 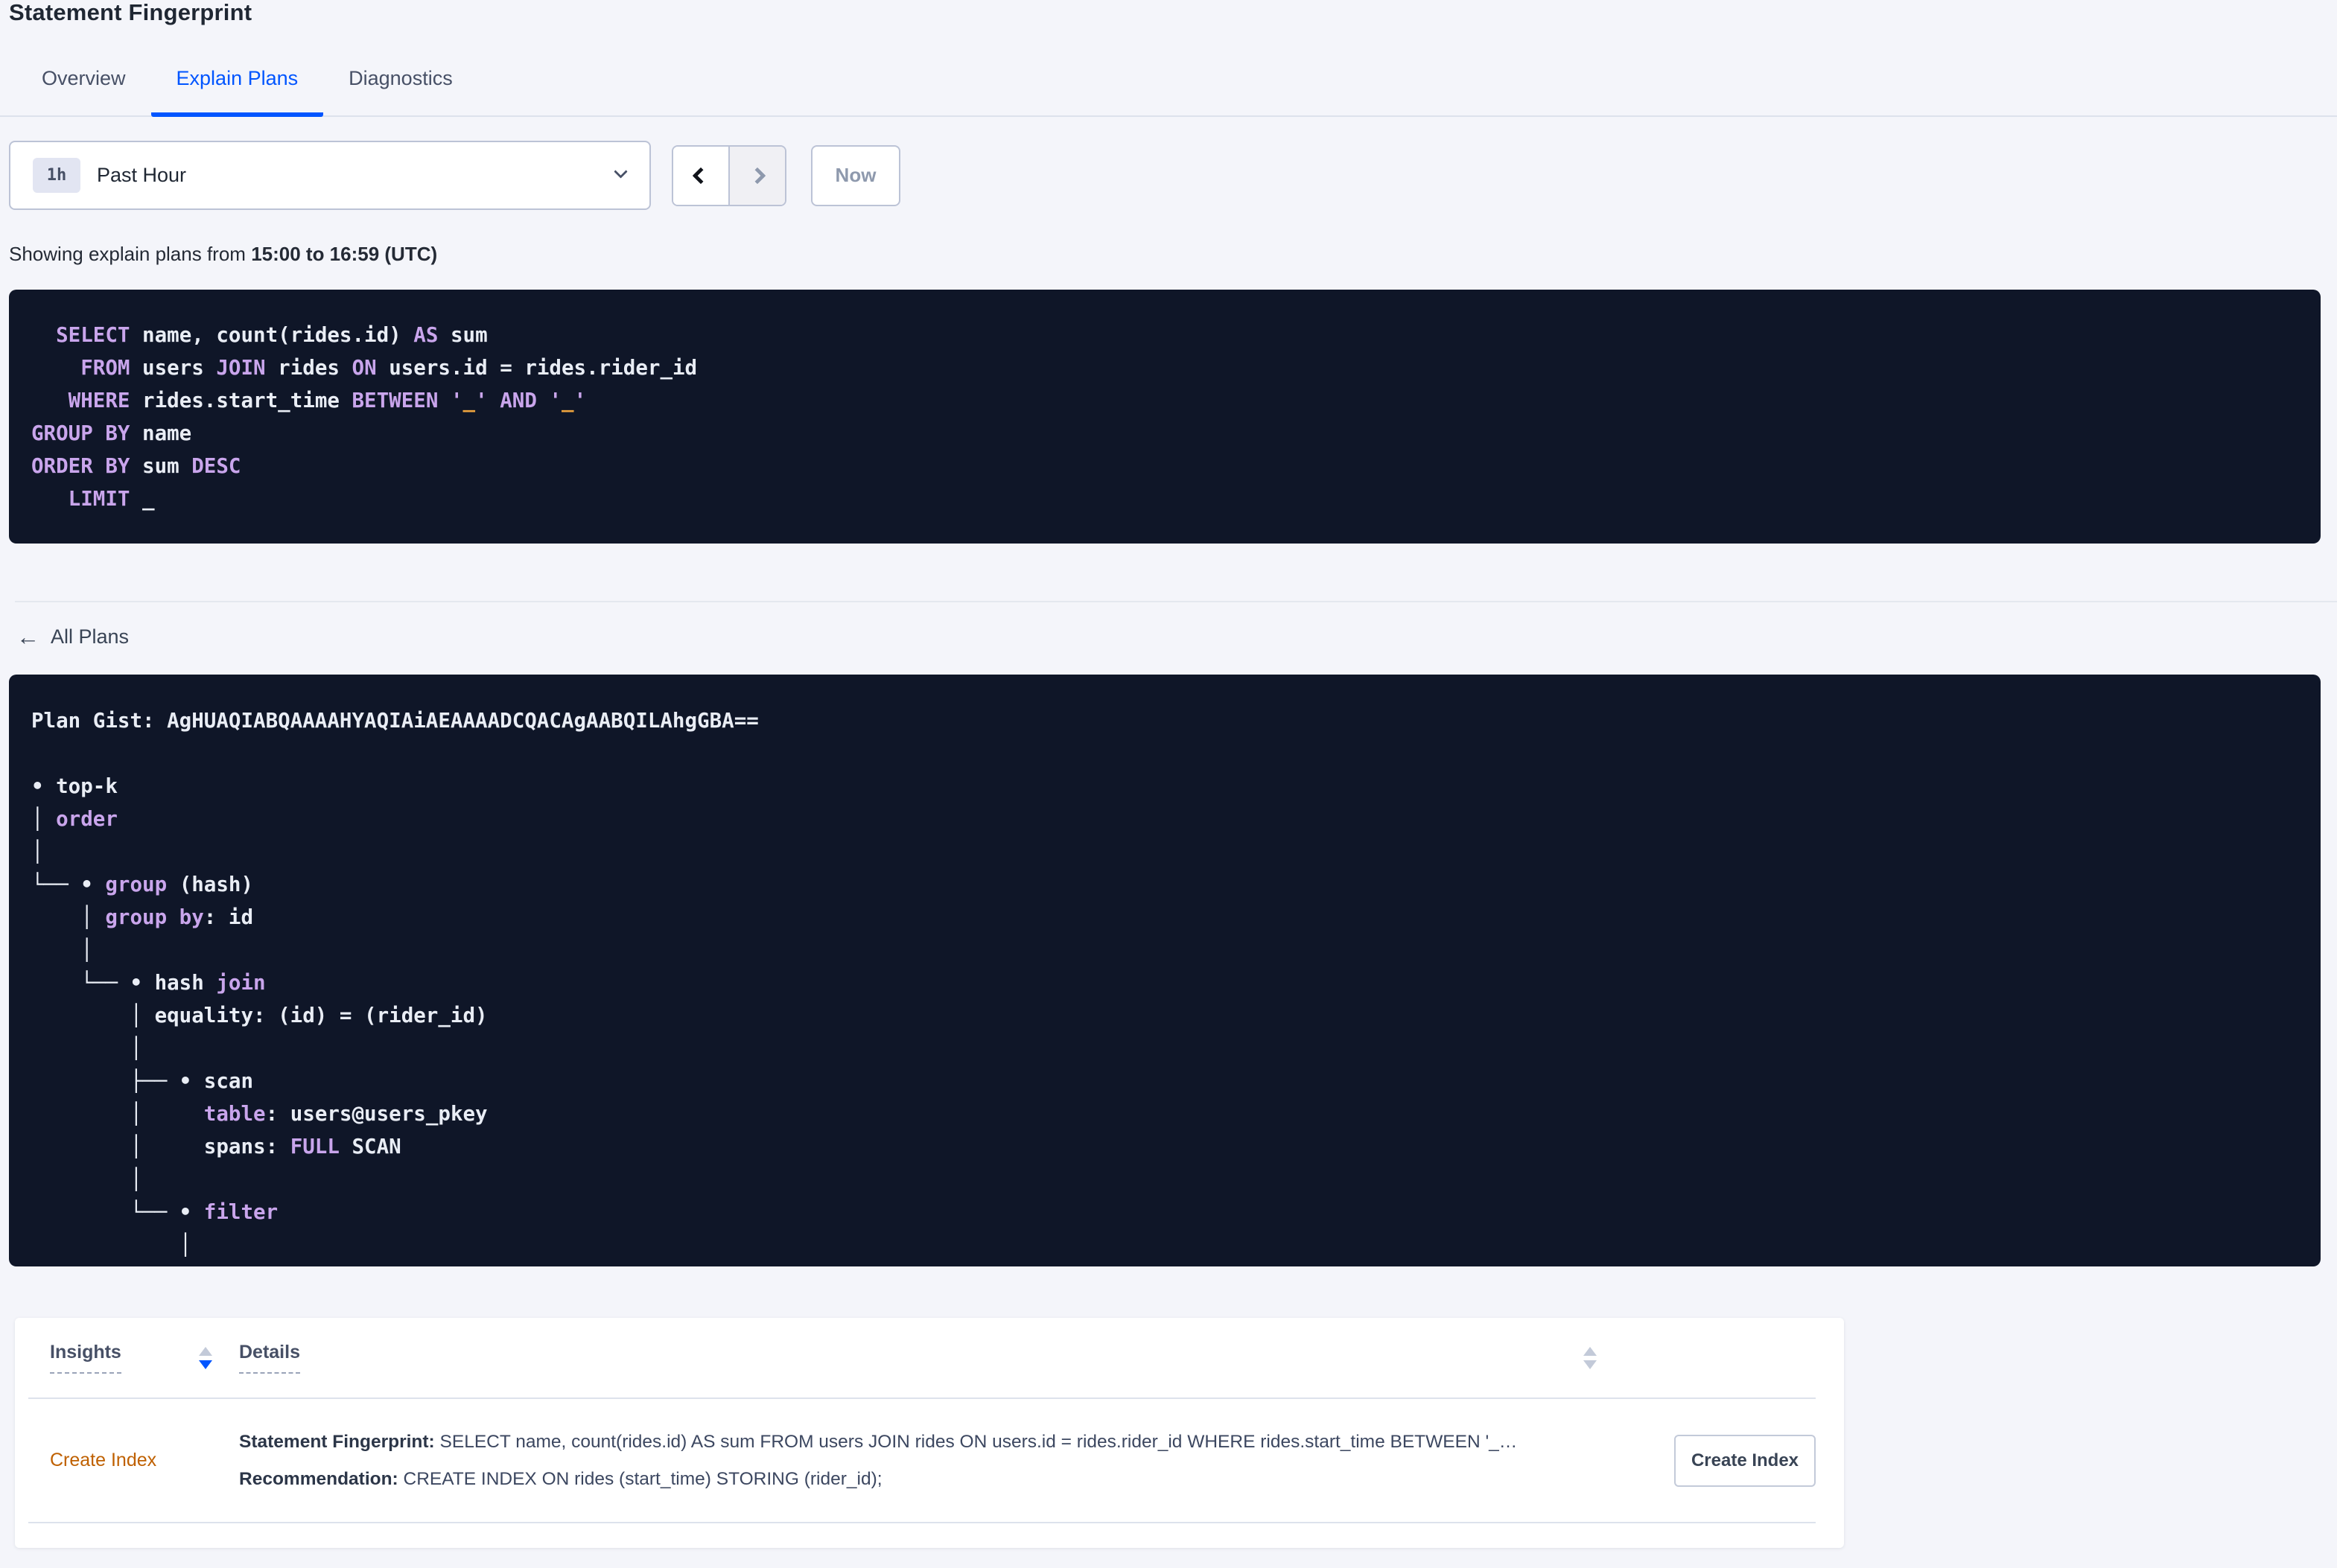 What do you see at coordinates (856, 175) in the screenshot?
I see `now-button: Now` at bounding box center [856, 175].